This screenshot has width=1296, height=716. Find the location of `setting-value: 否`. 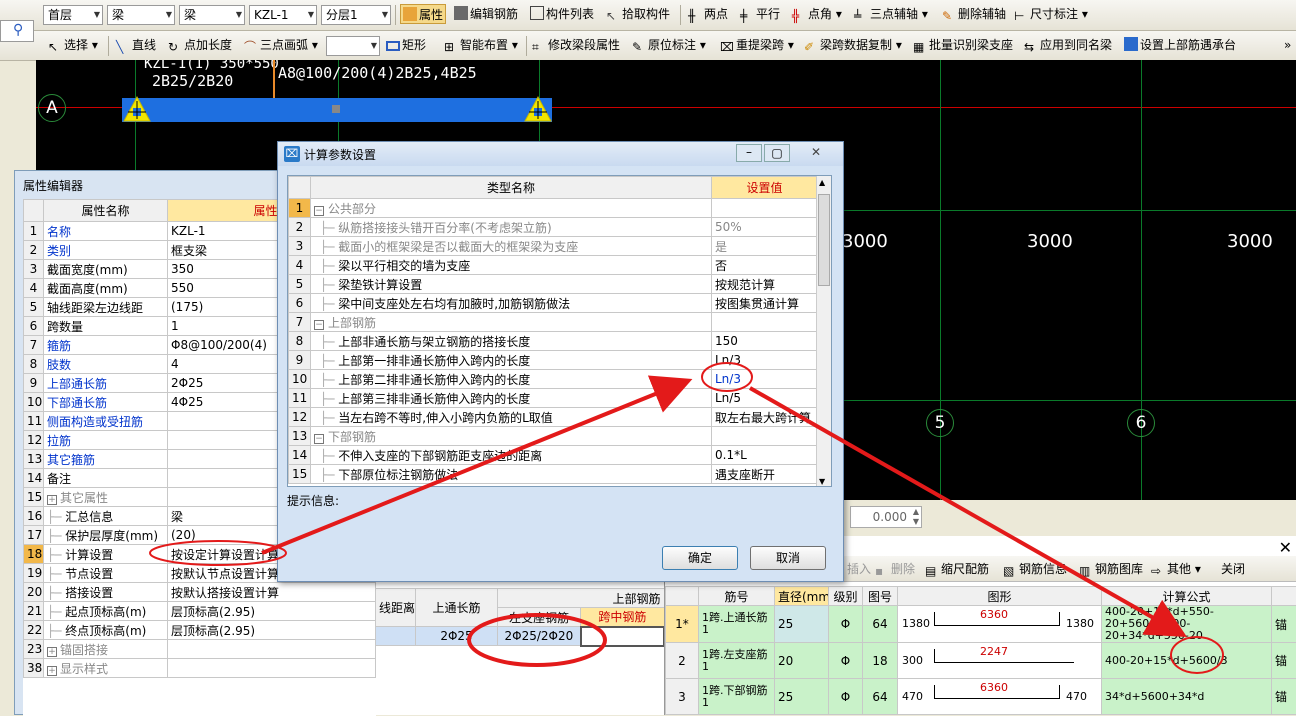

setting-value: 否 is located at coordinates (765, 265).